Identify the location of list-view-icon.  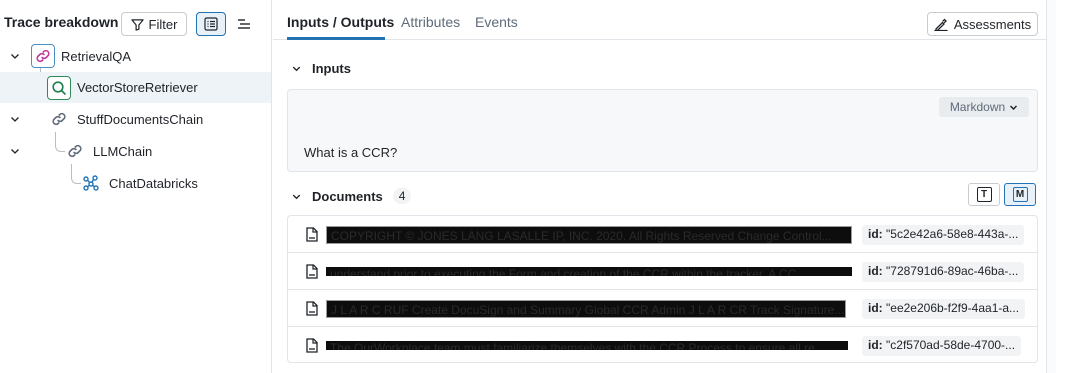
(211, 24).